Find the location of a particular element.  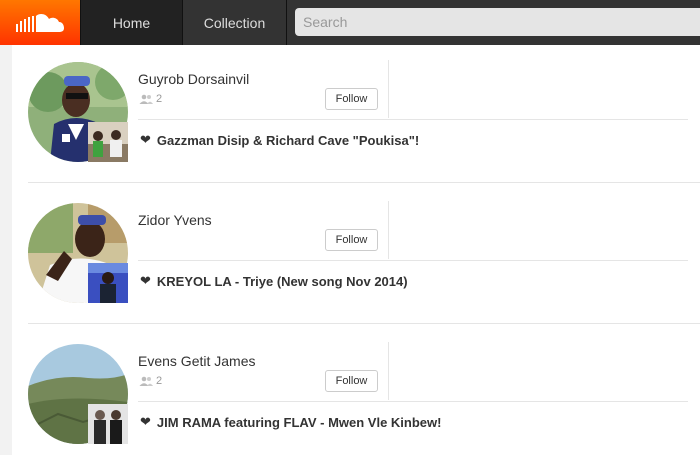

search-input is located at coordinates (497, 22).